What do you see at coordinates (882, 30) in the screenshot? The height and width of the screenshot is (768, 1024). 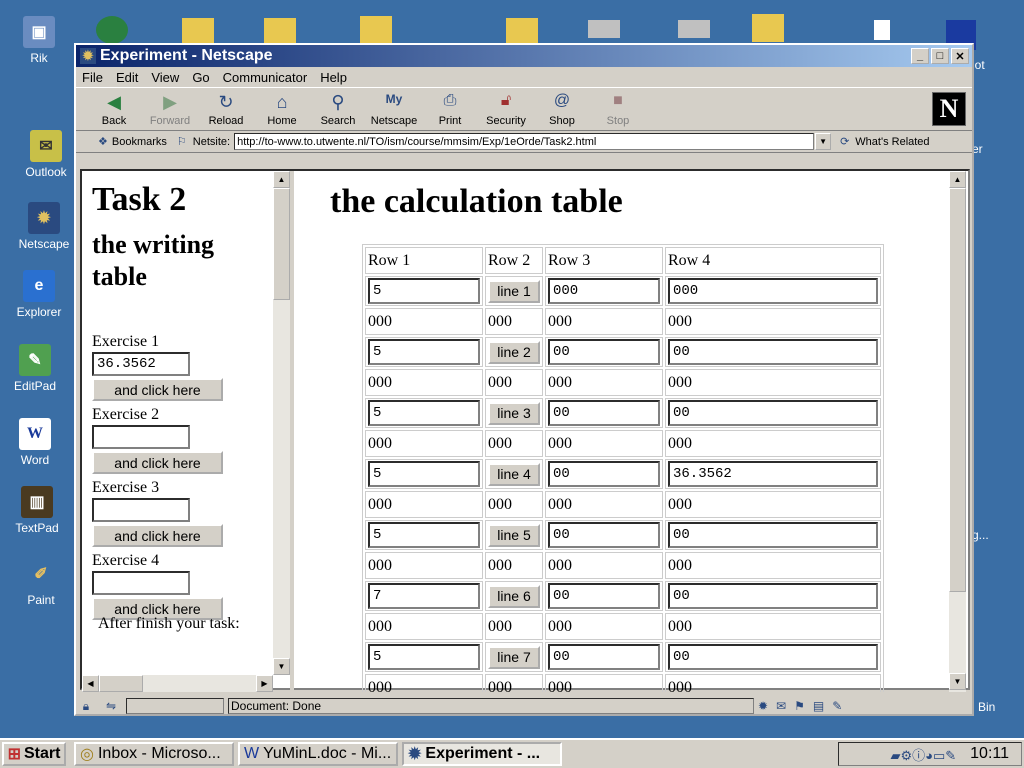 I see `document-icon` at bounding box center [882, 30].